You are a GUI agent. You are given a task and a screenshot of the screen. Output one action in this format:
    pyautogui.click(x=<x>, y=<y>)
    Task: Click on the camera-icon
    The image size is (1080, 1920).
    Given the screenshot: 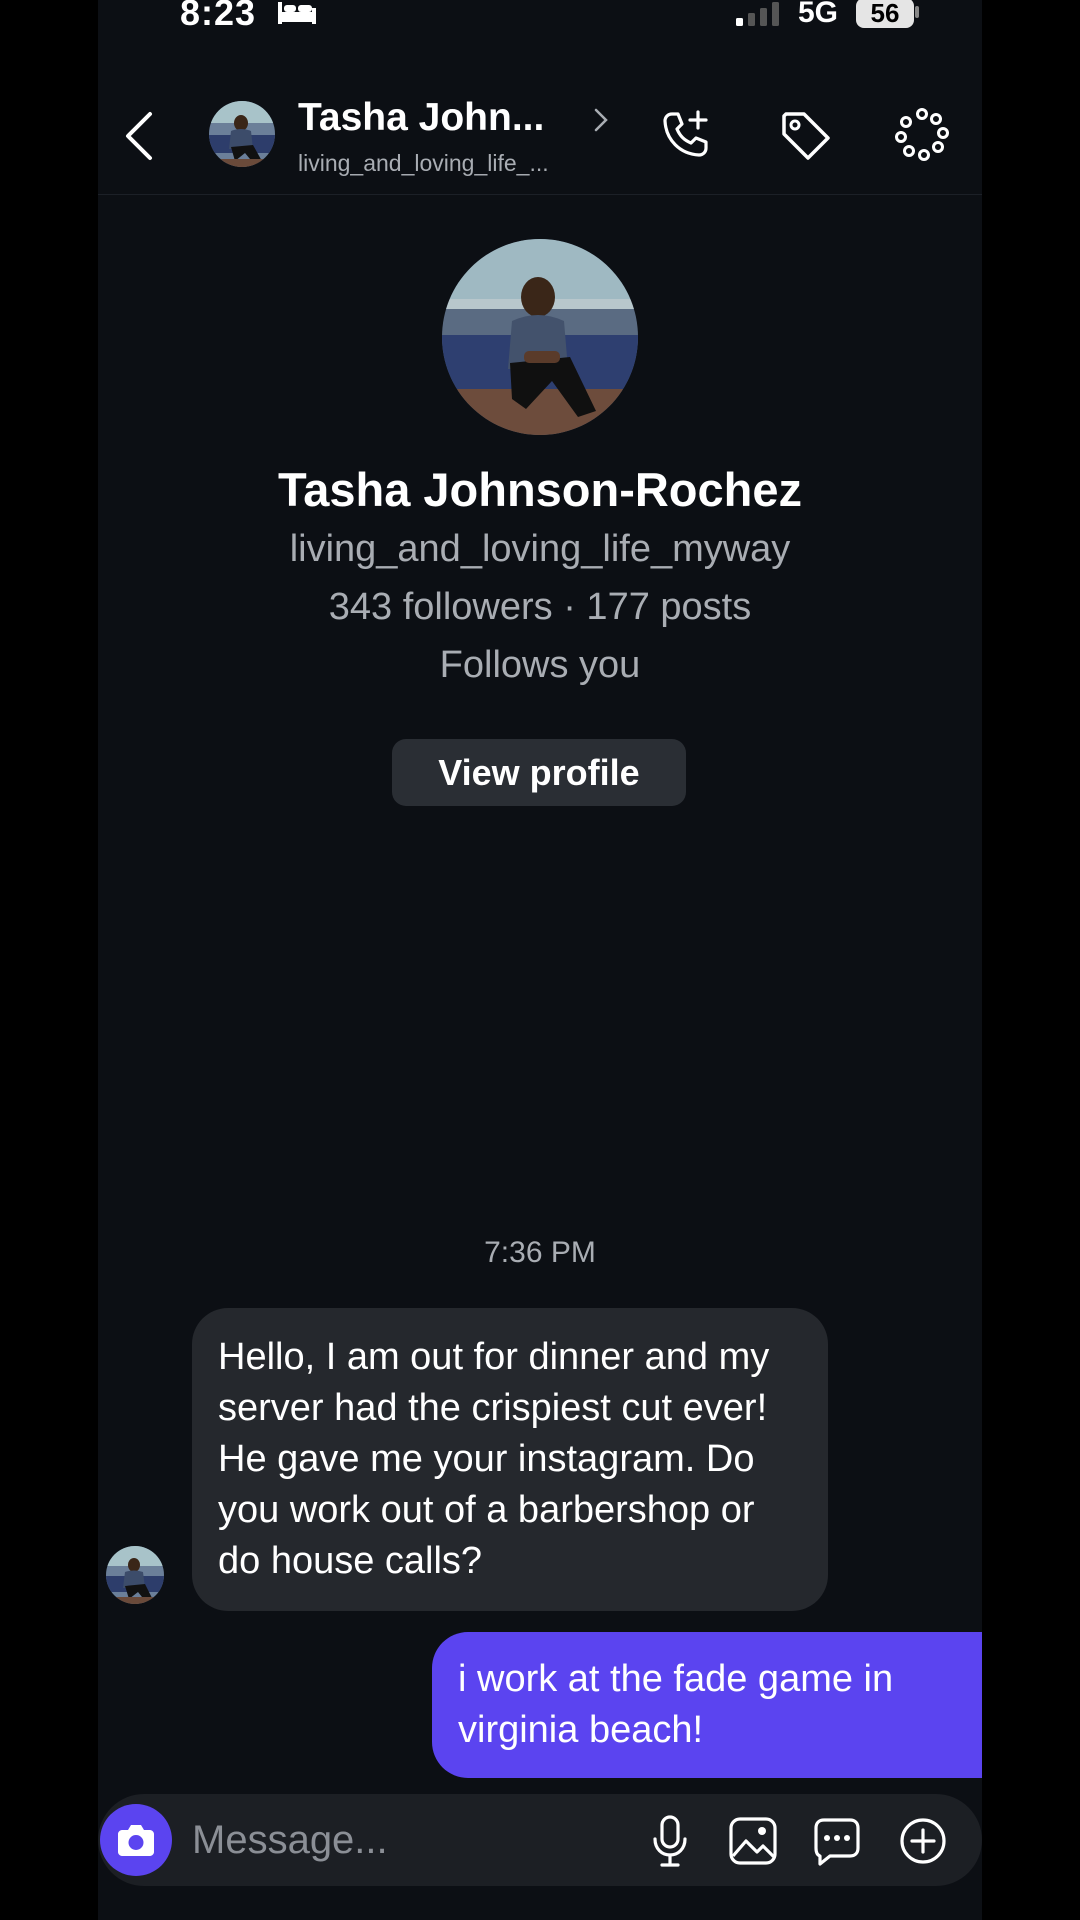 What is the action you would take?
    pyautogui.click(x=136, y=1840)
    